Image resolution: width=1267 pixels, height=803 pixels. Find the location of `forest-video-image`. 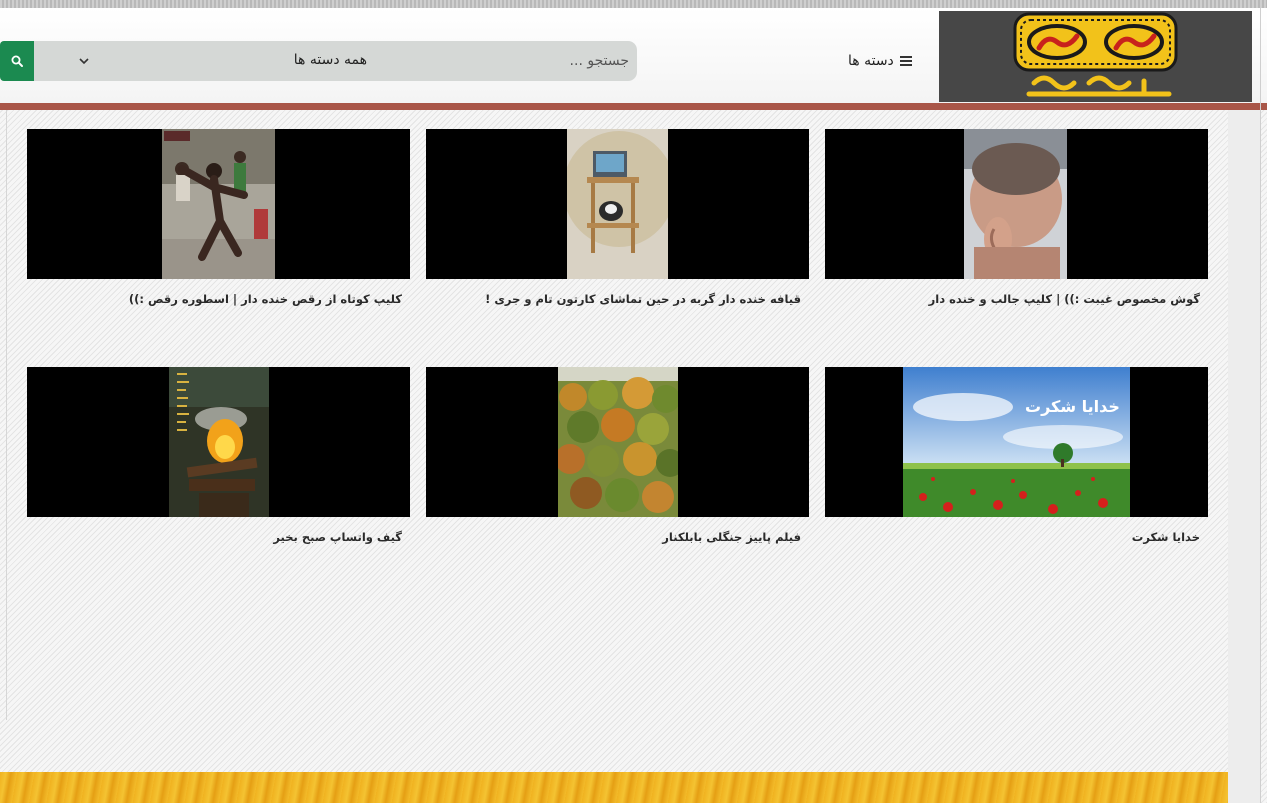

forest-video-image is located at coordinates (618, 442).